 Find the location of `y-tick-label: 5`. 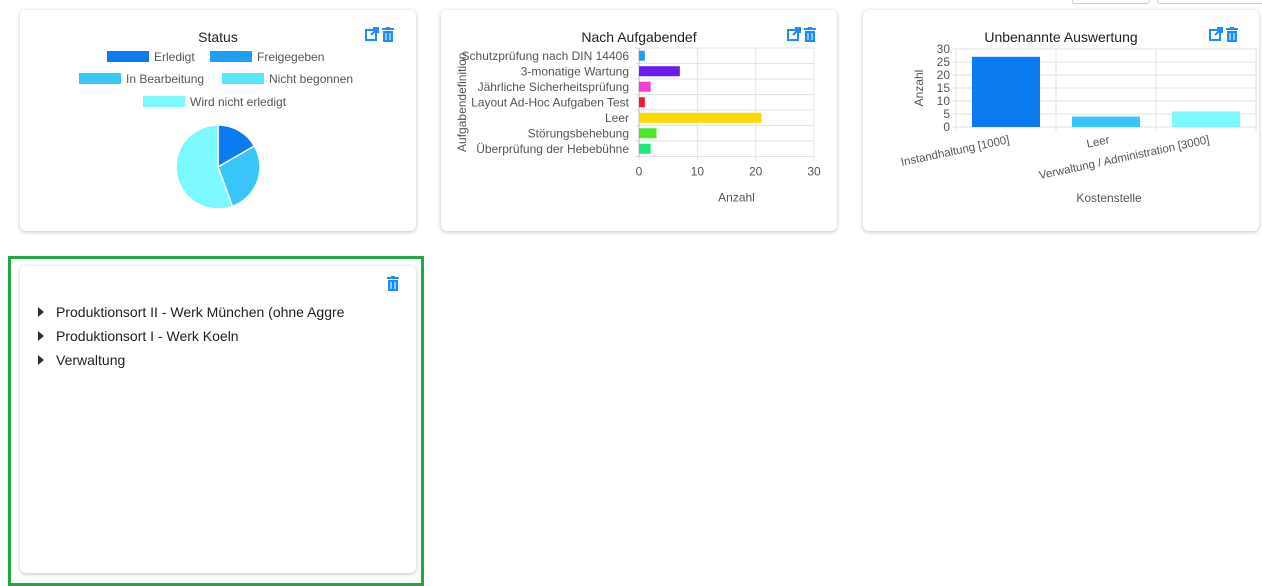

y-tick-label: 5 is located at coordinates (946, 114).